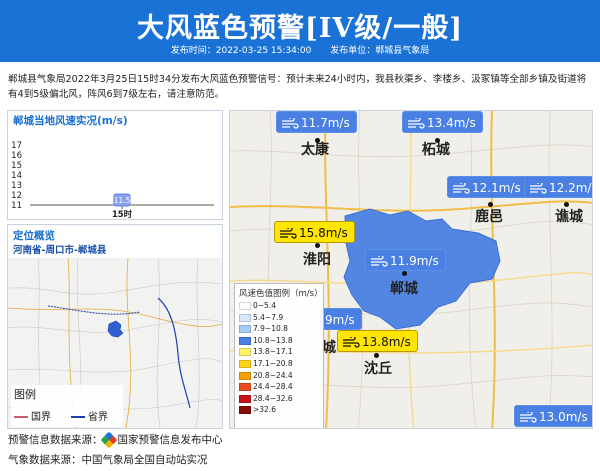  Describe the element at coordinates (16, 166) in the screenshot. I see `y-tick-label: 15` at that location.